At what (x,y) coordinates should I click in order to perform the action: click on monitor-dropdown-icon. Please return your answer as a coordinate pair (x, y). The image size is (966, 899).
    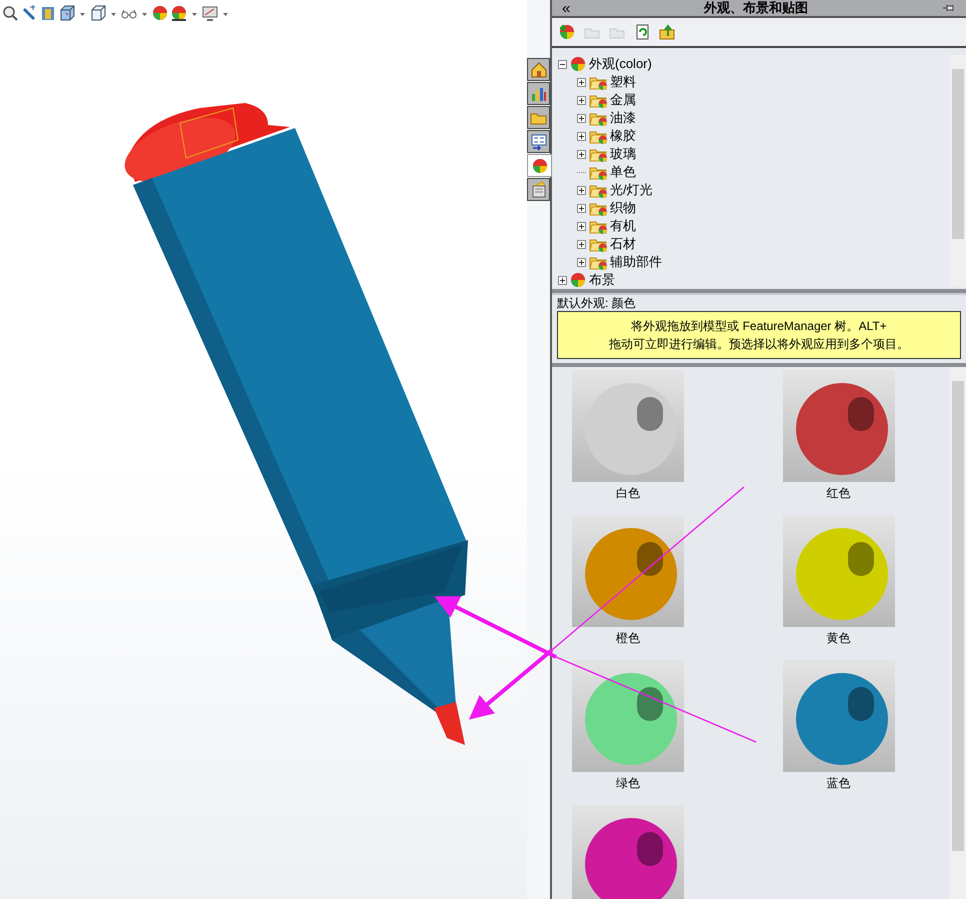
    Looking at the image, I should click on (216, 13).